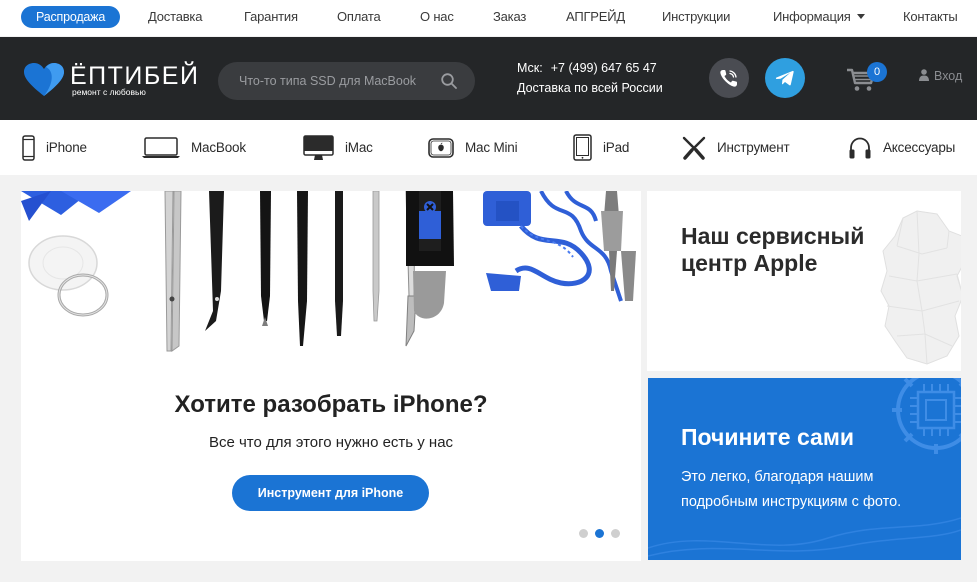 This screenshot has height=582, width=977. What do you see at coordinates (109, 92) in the screenshot?
I see `logo-slogan: ремонт с любовью` at bounding box center [109, 92].